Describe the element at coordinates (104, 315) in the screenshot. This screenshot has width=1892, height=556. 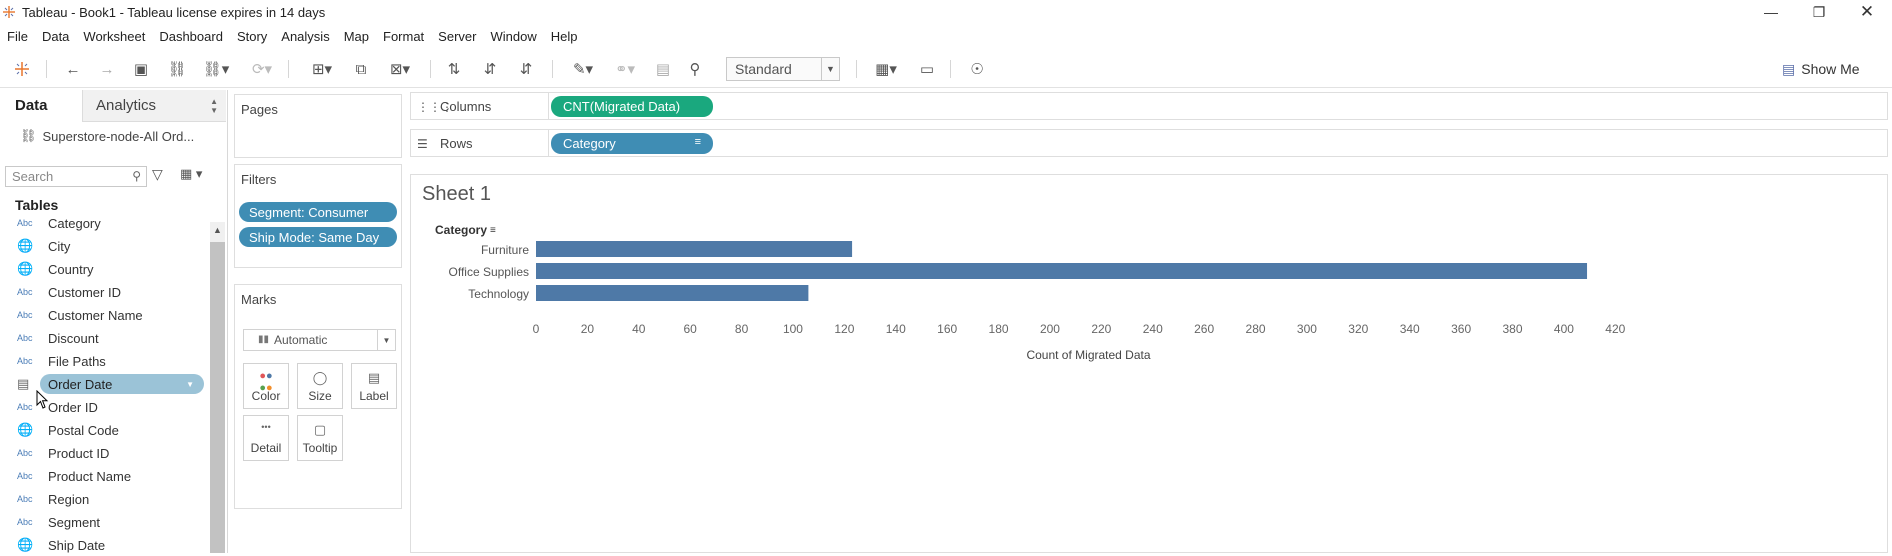
I see `field-item-customer-name: Abc Customer Name` at that location.